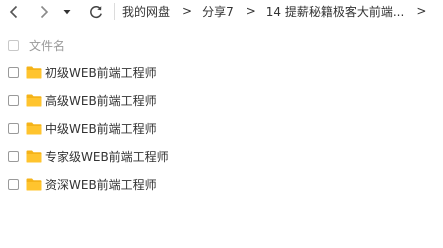 This screenshot has width=443, height=248. What do you see at coordinates (221, 184) in the screenshot?
I see `list-item: 资深WEB前端工程师` at bounding box center [221, 184].